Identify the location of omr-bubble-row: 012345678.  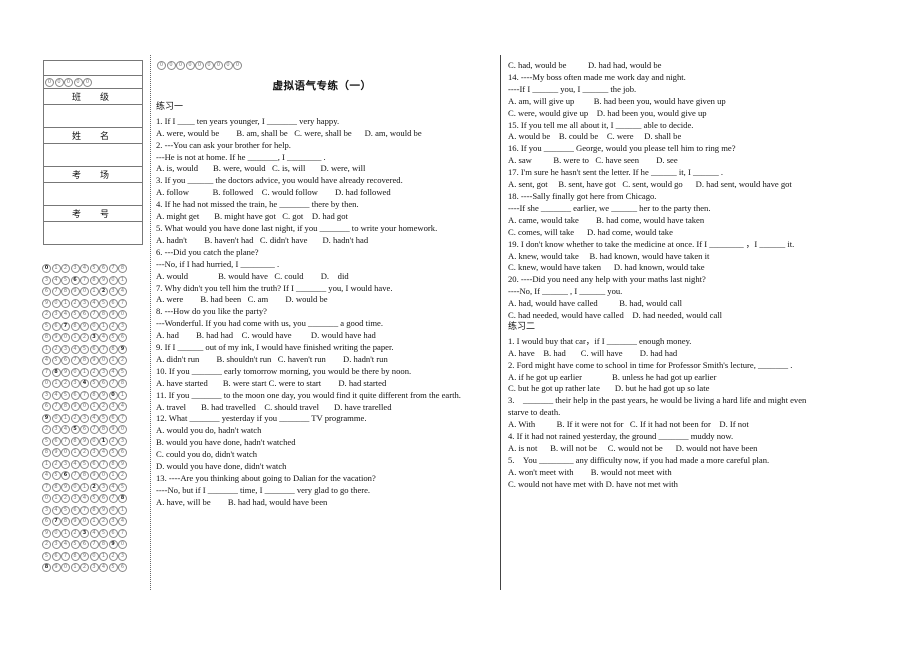
(93, 499).